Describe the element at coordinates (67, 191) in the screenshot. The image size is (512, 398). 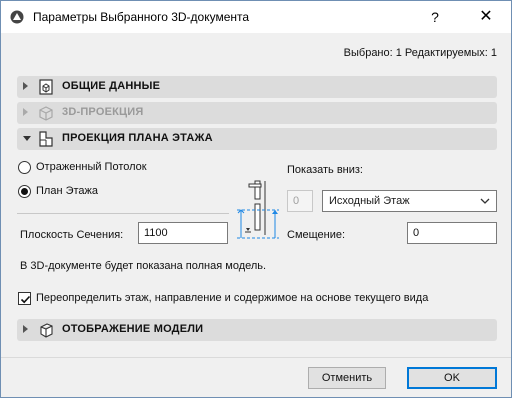
I see `radio-floor-plan-label: План Этажа` at that location.